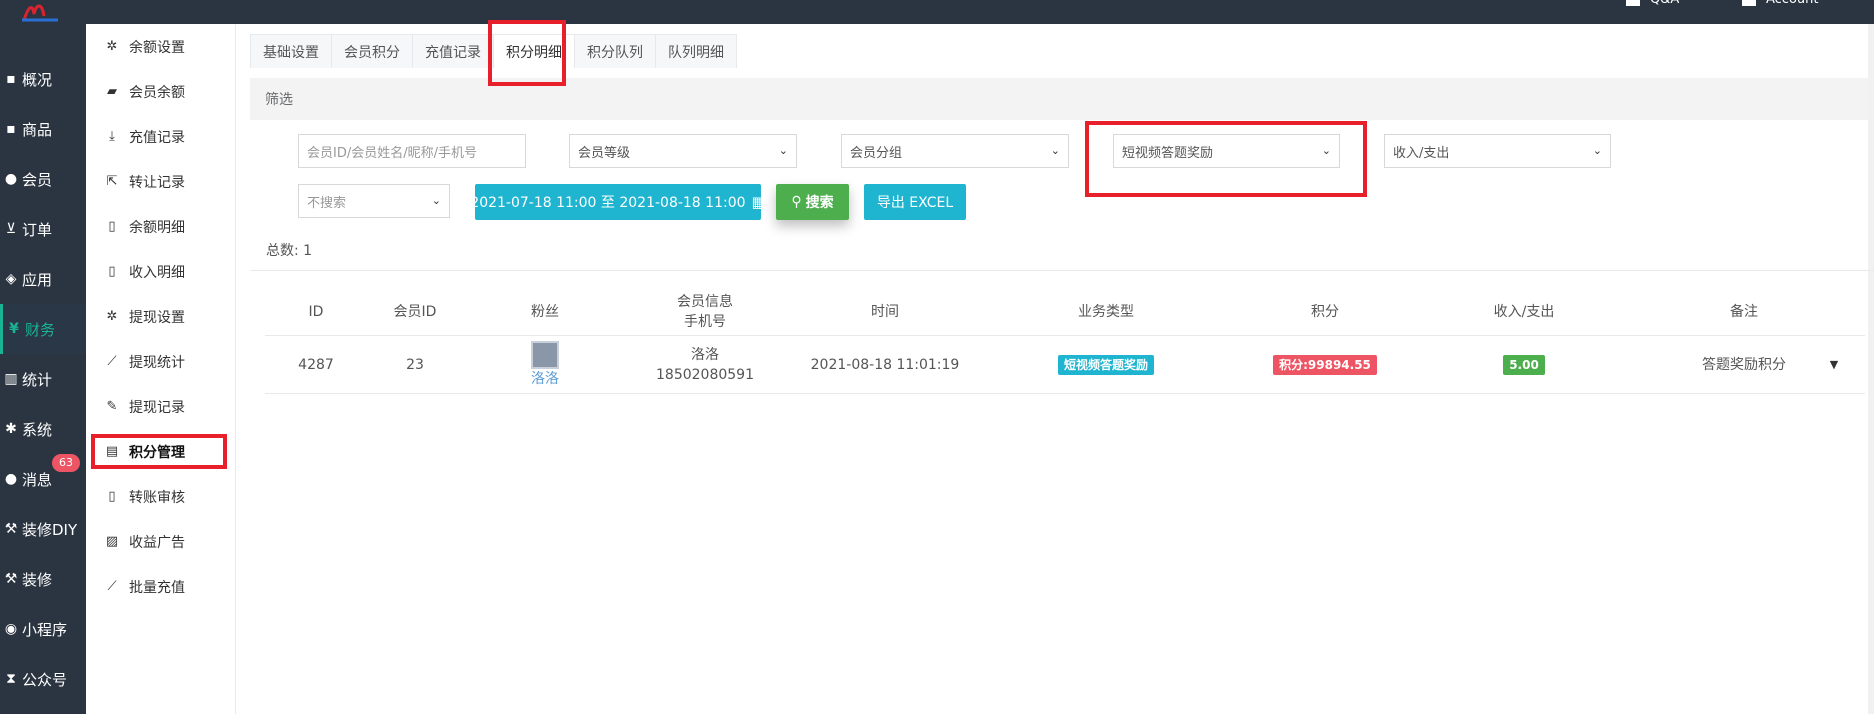 This screenshot has height=714, width=1874. Describe the element at coordinates (161, 46) in the screenshot. I see `subnav-item-balance-settings: ✲ 余额设置` at that location.